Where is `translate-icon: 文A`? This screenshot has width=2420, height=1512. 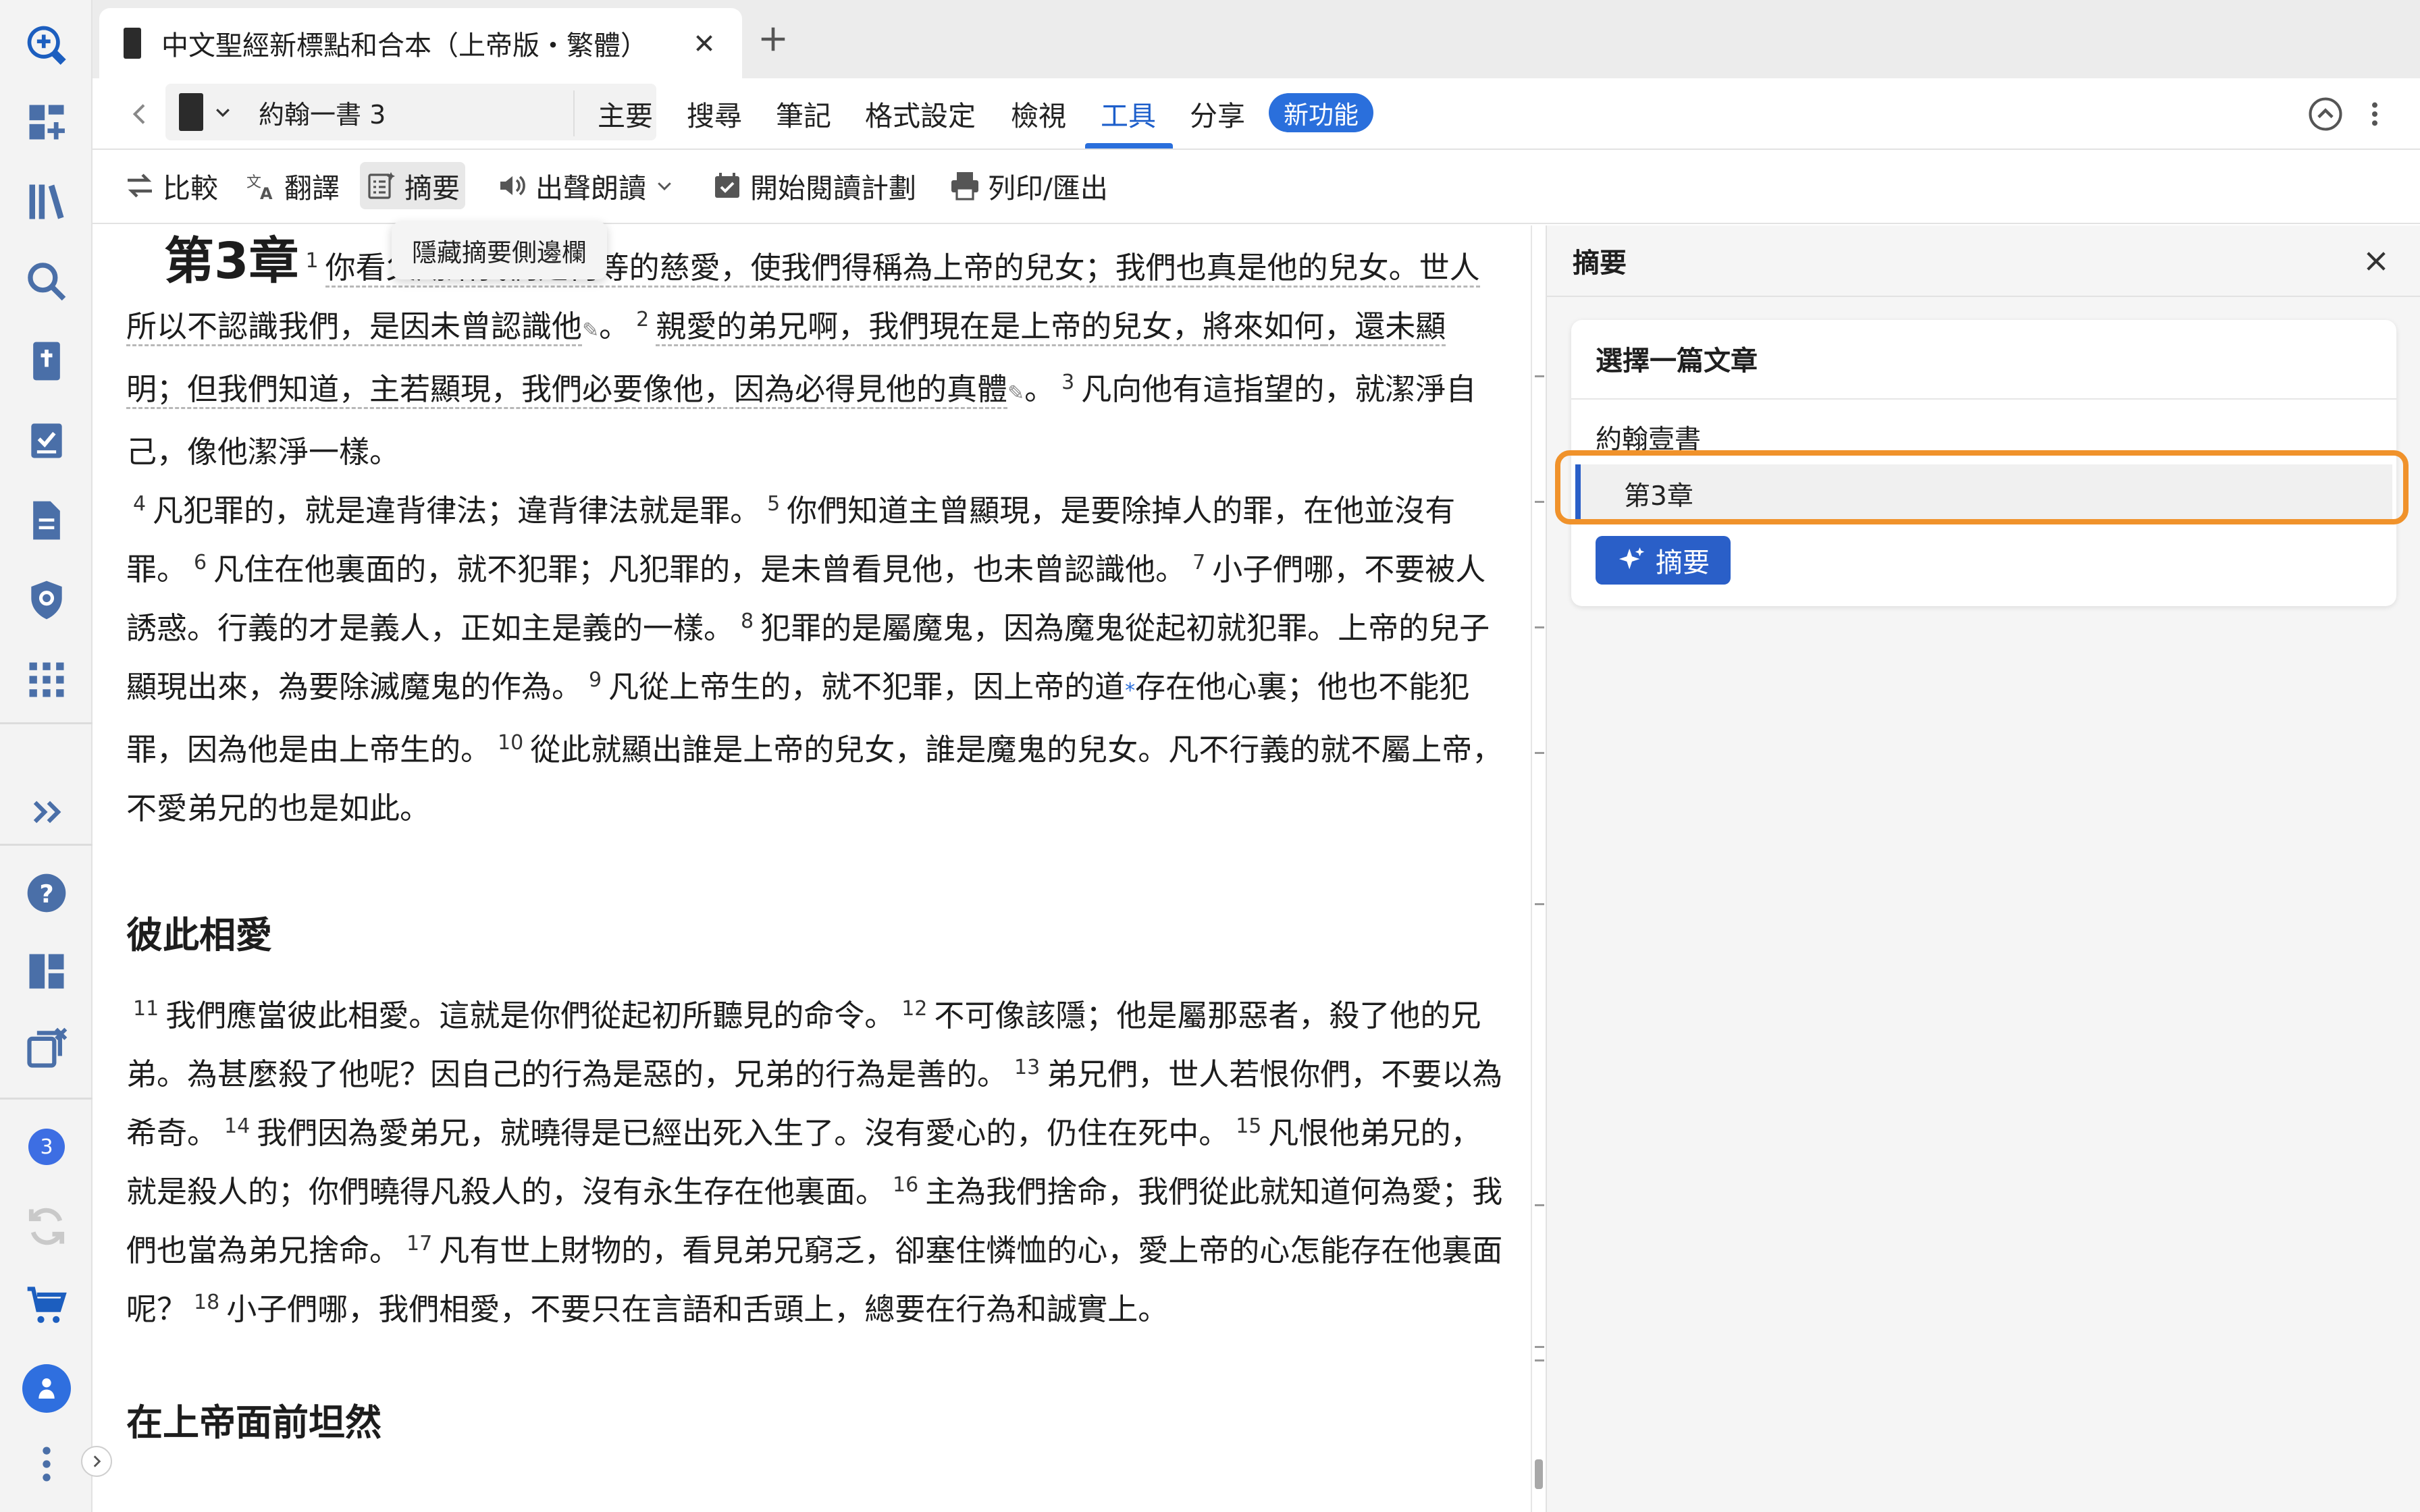 translate-icon: 文A is located at coordinates (259, 188).